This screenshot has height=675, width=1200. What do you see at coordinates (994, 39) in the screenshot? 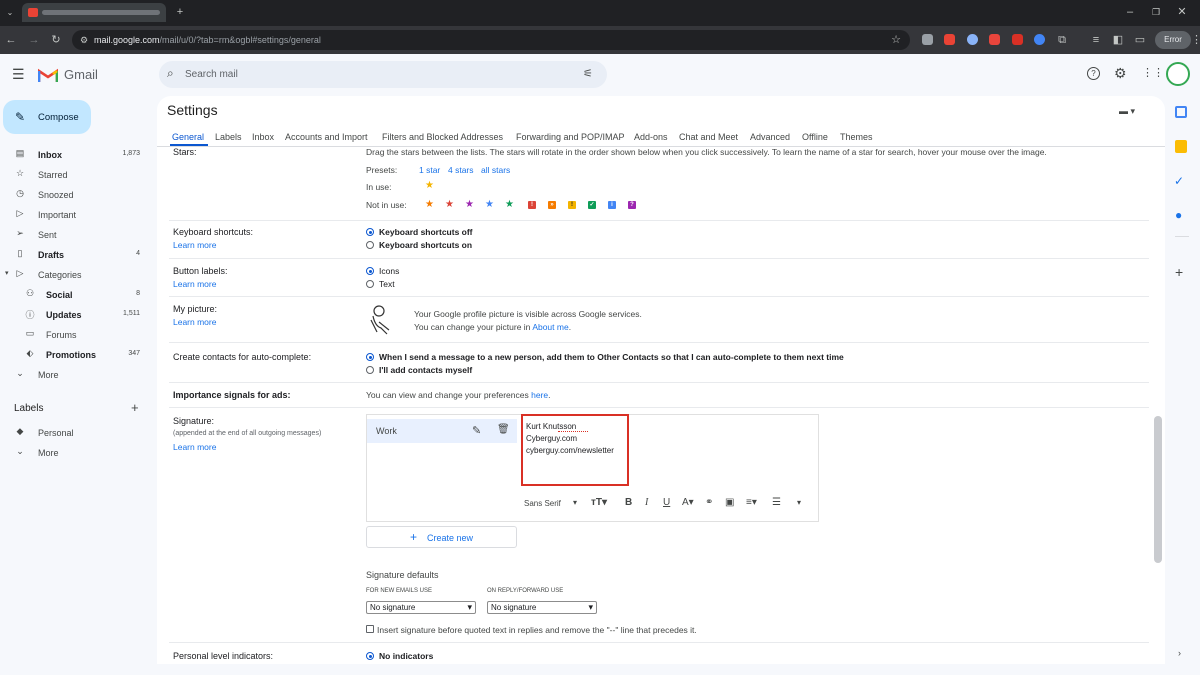
I see `extension-4-icon` at bounding box center [994, 39].